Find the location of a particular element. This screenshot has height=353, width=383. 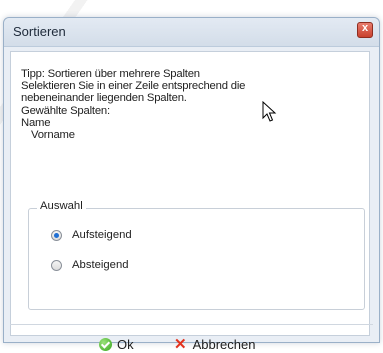

auswahl-label: Auswahl is located at coordinates (61, 206).